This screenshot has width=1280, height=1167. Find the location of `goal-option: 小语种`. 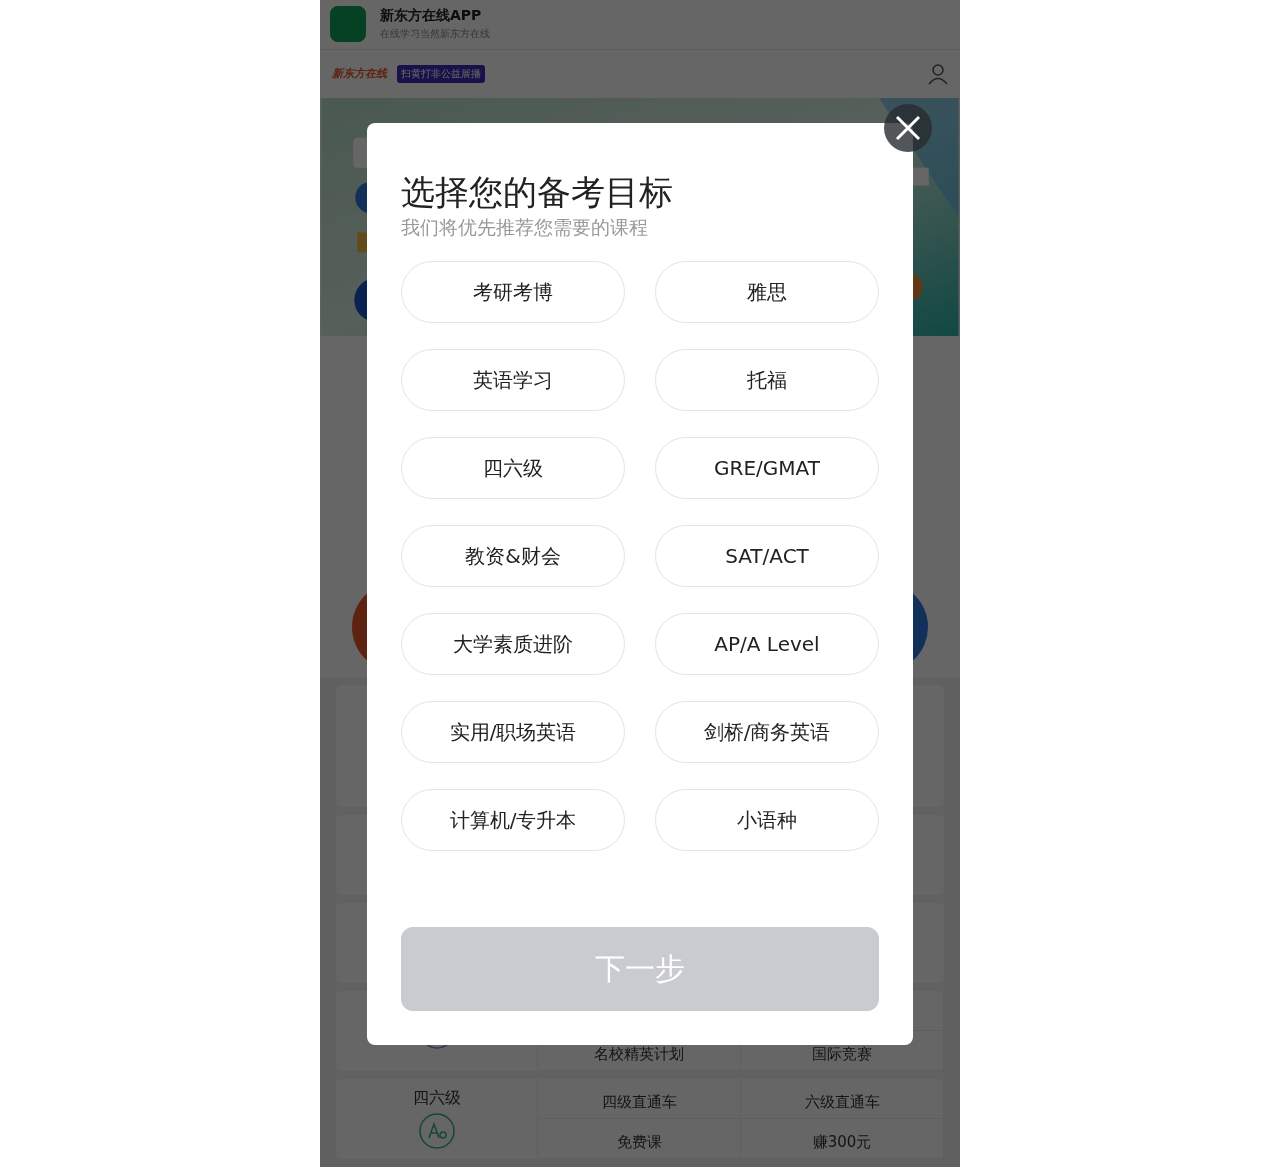

goal-option: 小语种 is located at coordinates (767, 820).